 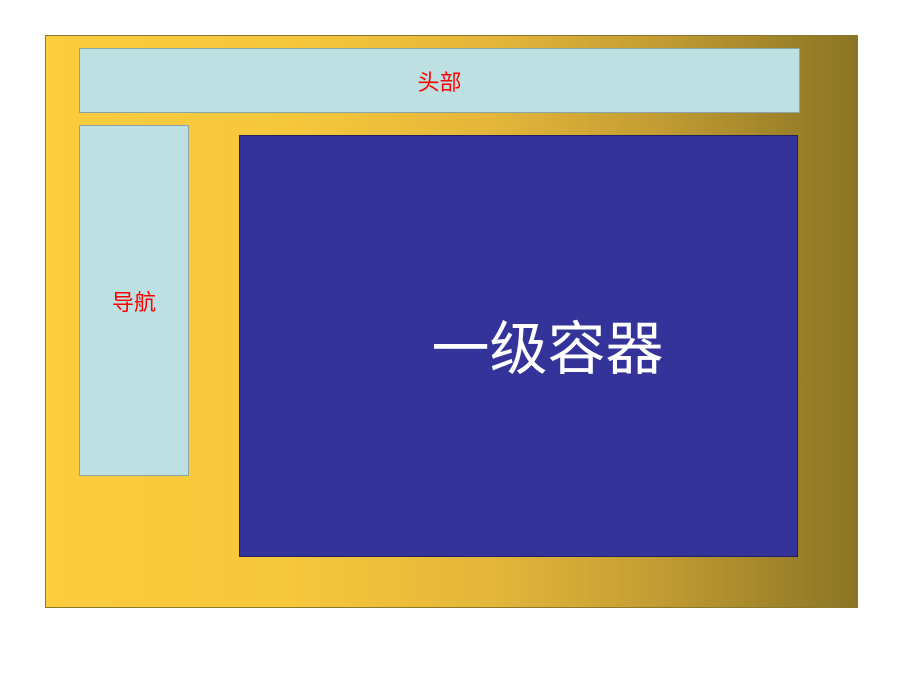 What do you see at coordinates (547, 349) in the screenshot?
I see `primary-container-label: 一级容器` at bounding box center [547, 349].